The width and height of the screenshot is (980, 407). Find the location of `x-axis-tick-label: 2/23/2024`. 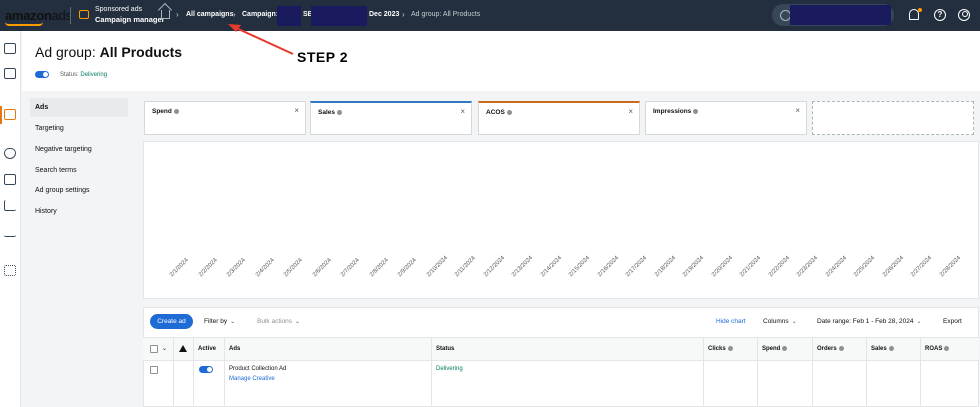

x-axis-tick-label: 2/23/2024 is located at coordinates (808, 267).